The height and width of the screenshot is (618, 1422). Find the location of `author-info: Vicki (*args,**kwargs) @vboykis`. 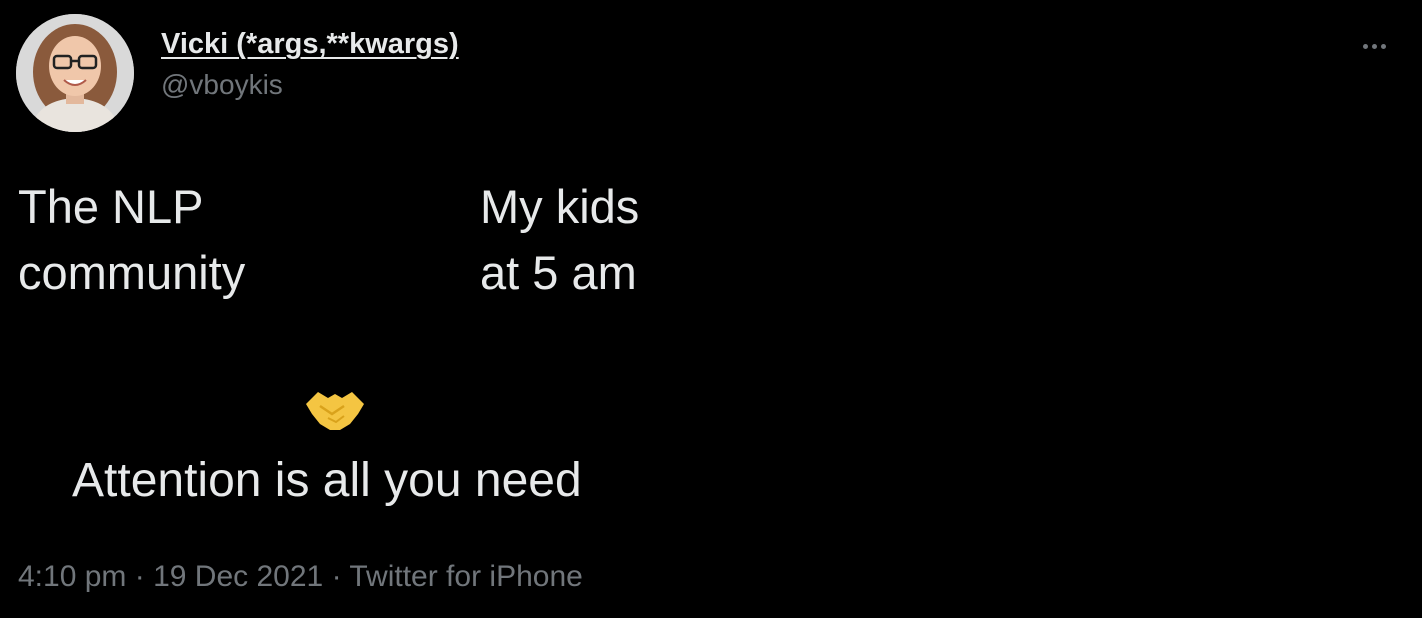

author-info: Vicki (*args,**kwargs) @vboykis is located at coordinates (310, 64).